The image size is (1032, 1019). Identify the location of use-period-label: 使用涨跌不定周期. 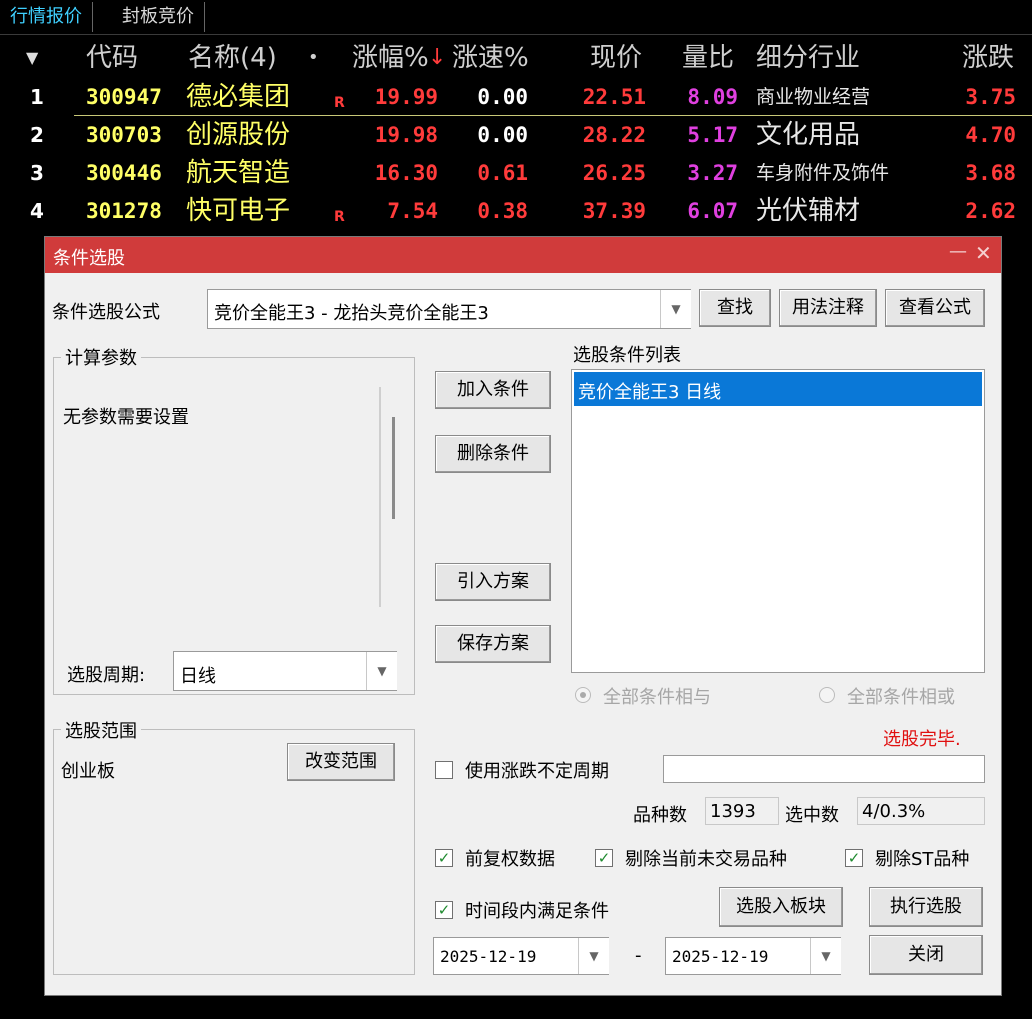
(537, 771).